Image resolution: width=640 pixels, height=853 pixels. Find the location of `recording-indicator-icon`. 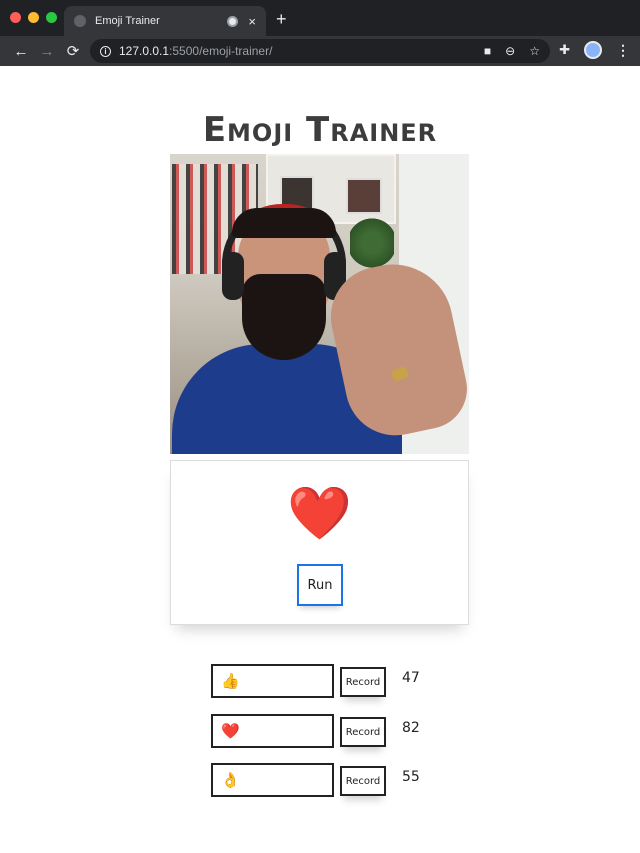

recording-indicator-icon is located at coordinates (233, 21).